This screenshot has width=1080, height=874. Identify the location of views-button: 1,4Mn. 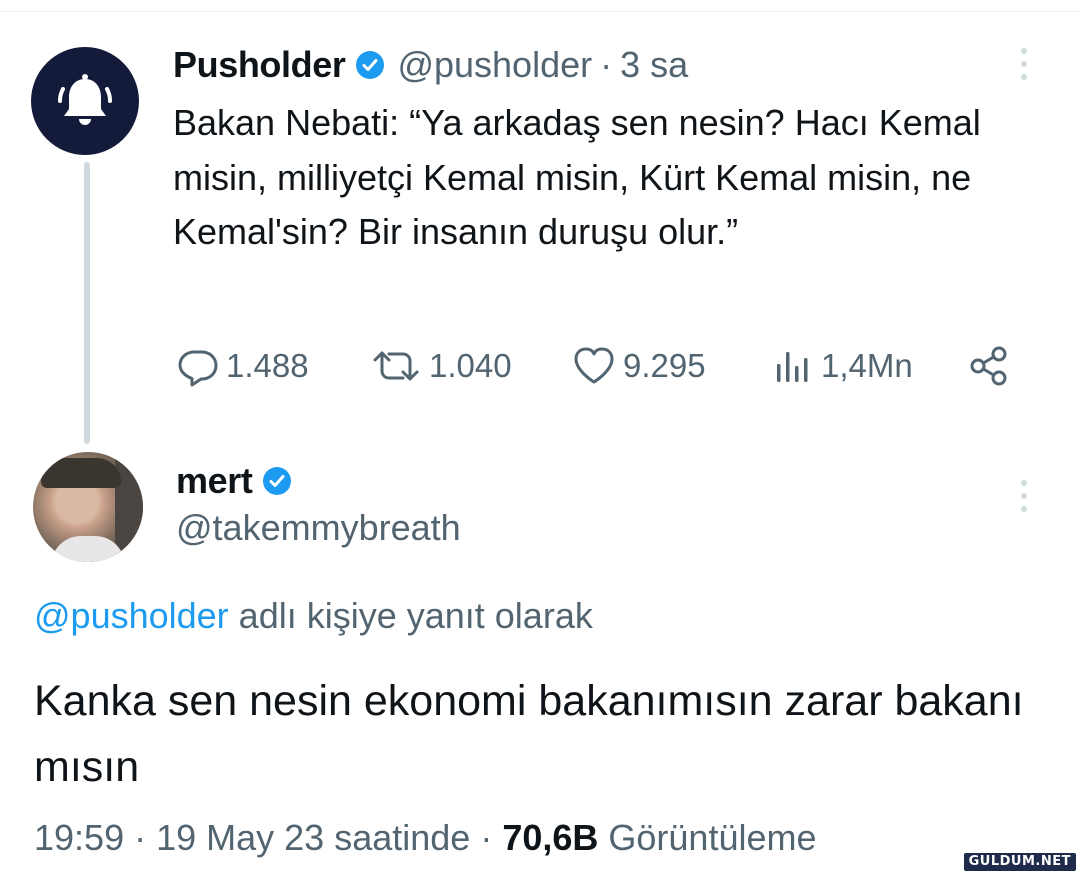
(842, 366).